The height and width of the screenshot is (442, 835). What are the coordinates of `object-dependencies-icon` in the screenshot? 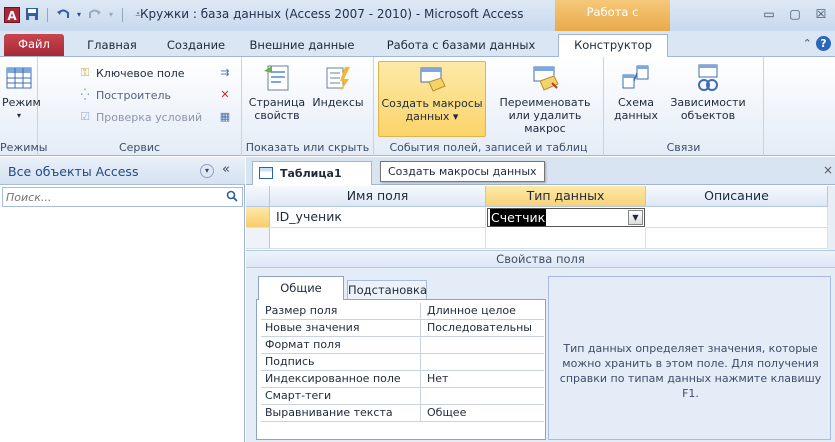 It's located at (708, 77).